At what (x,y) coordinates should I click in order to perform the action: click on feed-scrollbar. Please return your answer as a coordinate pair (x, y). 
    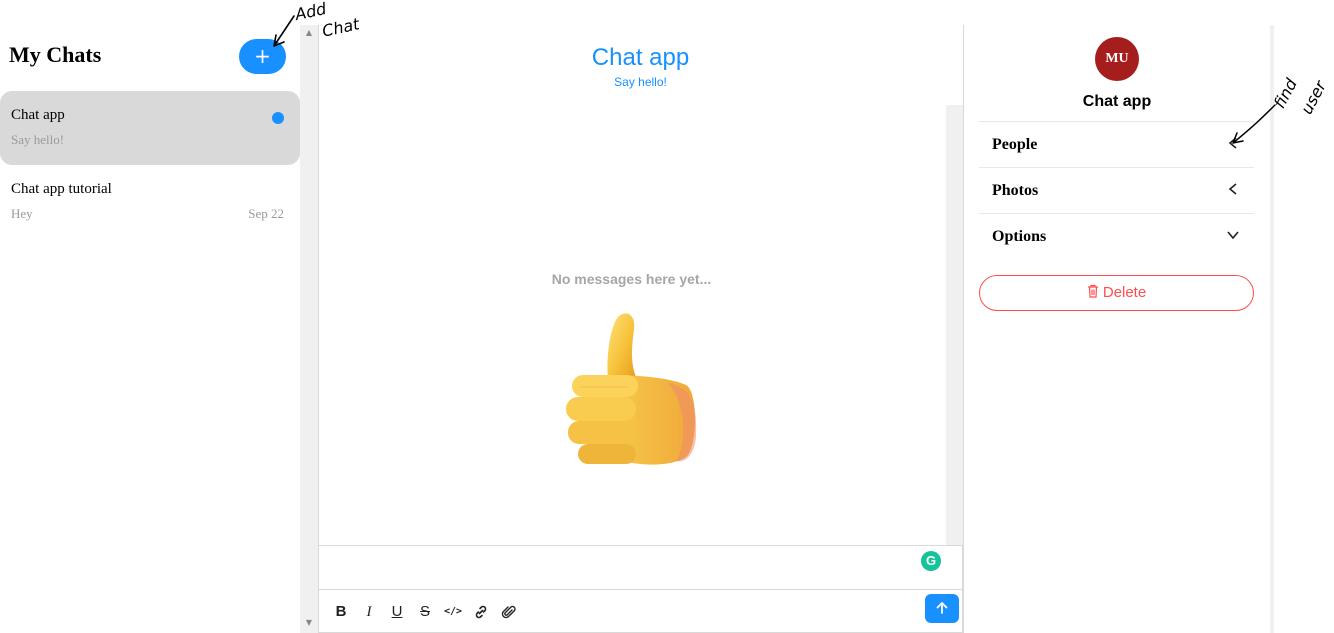
    Looking at the image, I should click on (954, 325).